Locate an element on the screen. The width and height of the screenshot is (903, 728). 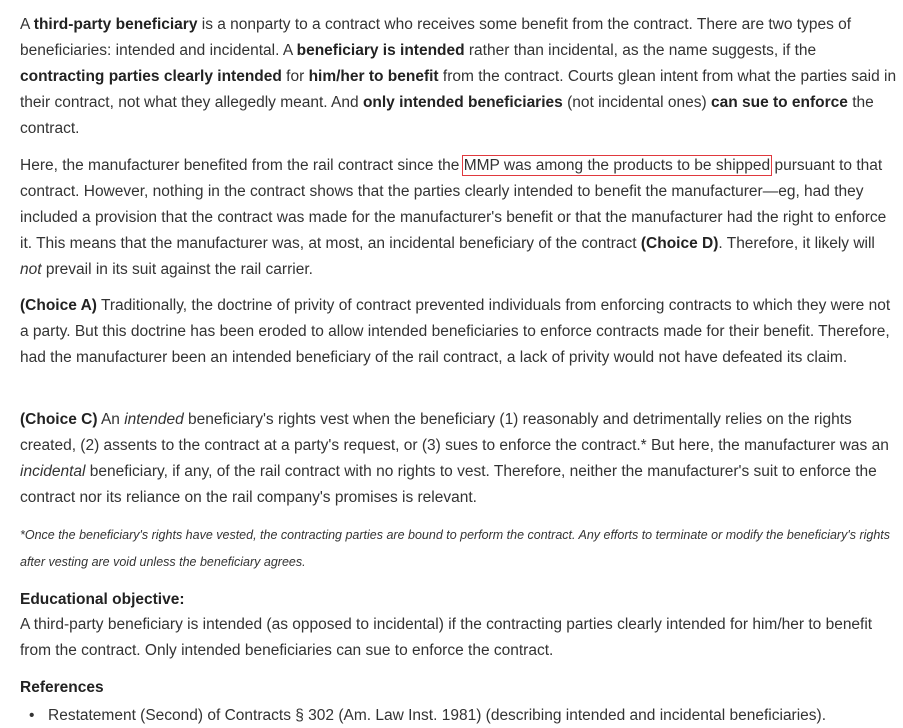
italic-text: intended is located at coordinates (154, 419).